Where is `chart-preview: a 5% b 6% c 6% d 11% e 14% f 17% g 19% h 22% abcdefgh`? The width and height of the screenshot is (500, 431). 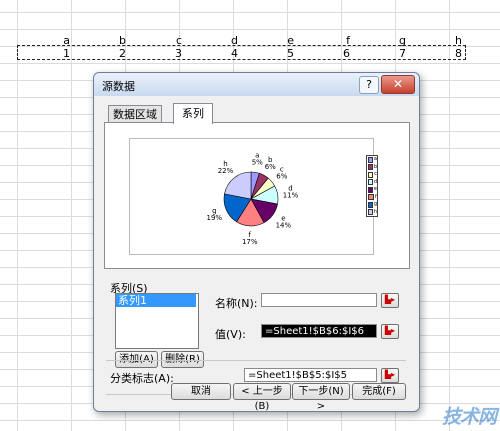 chart-preview: a 5% b 6% c 6% d 11% e 14% f 17% g 19% h 22% abcdefgh is located at coordinates (253, 196).